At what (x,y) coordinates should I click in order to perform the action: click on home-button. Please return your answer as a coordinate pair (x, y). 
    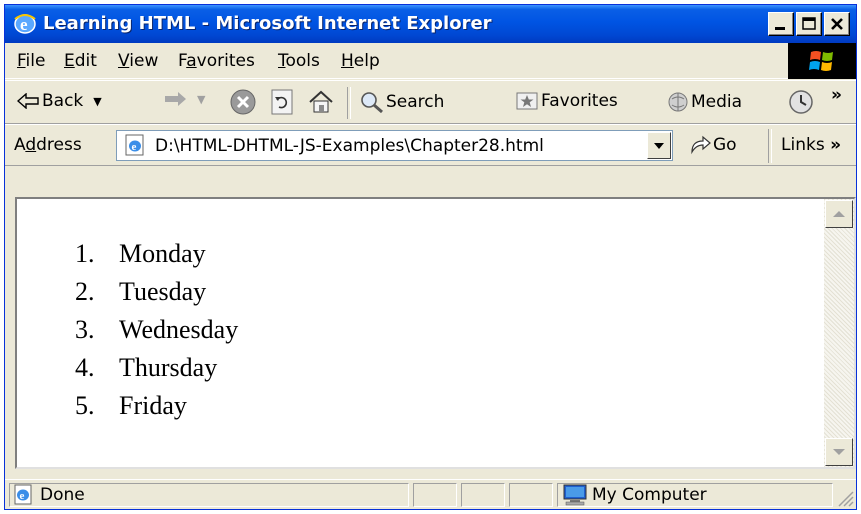
    Looking at the image, I should click on (321, 102).